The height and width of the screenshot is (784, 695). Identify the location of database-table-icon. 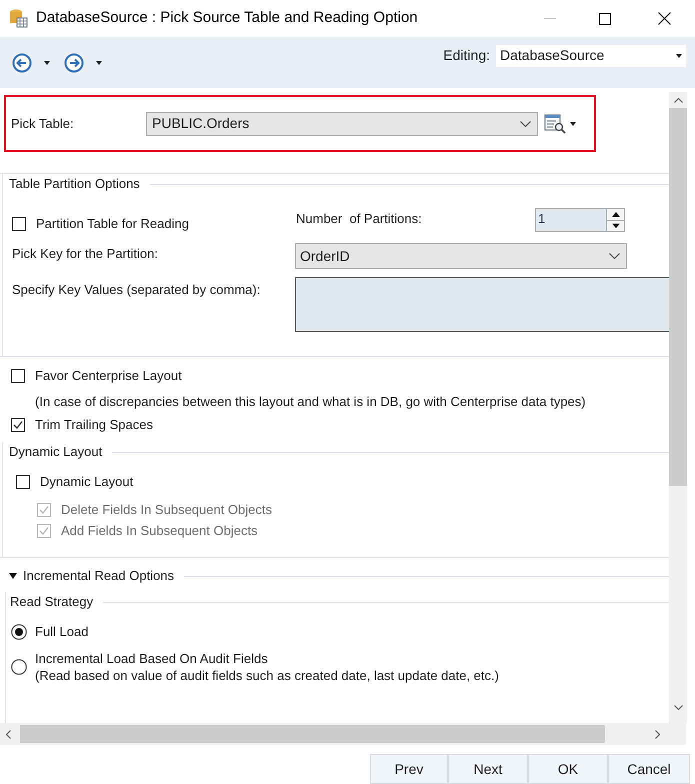
(18, 18).